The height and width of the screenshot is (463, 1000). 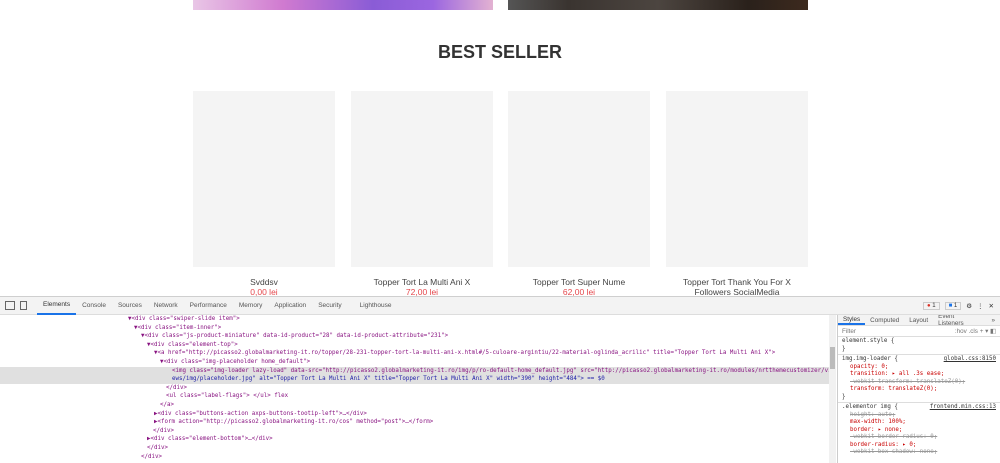 What do you see at coordinates (993, 331) in the screenshot?
I see `sidebar-toggle-icon: ◧` at bounding box center [993, 331].